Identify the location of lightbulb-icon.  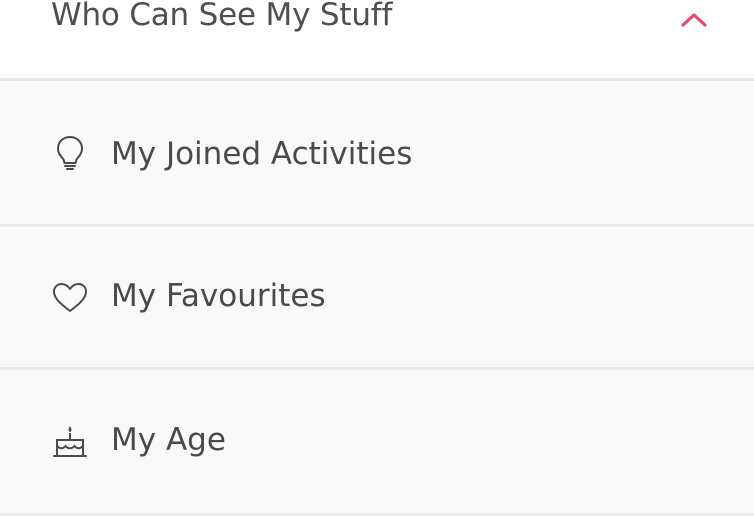
(70, 153).